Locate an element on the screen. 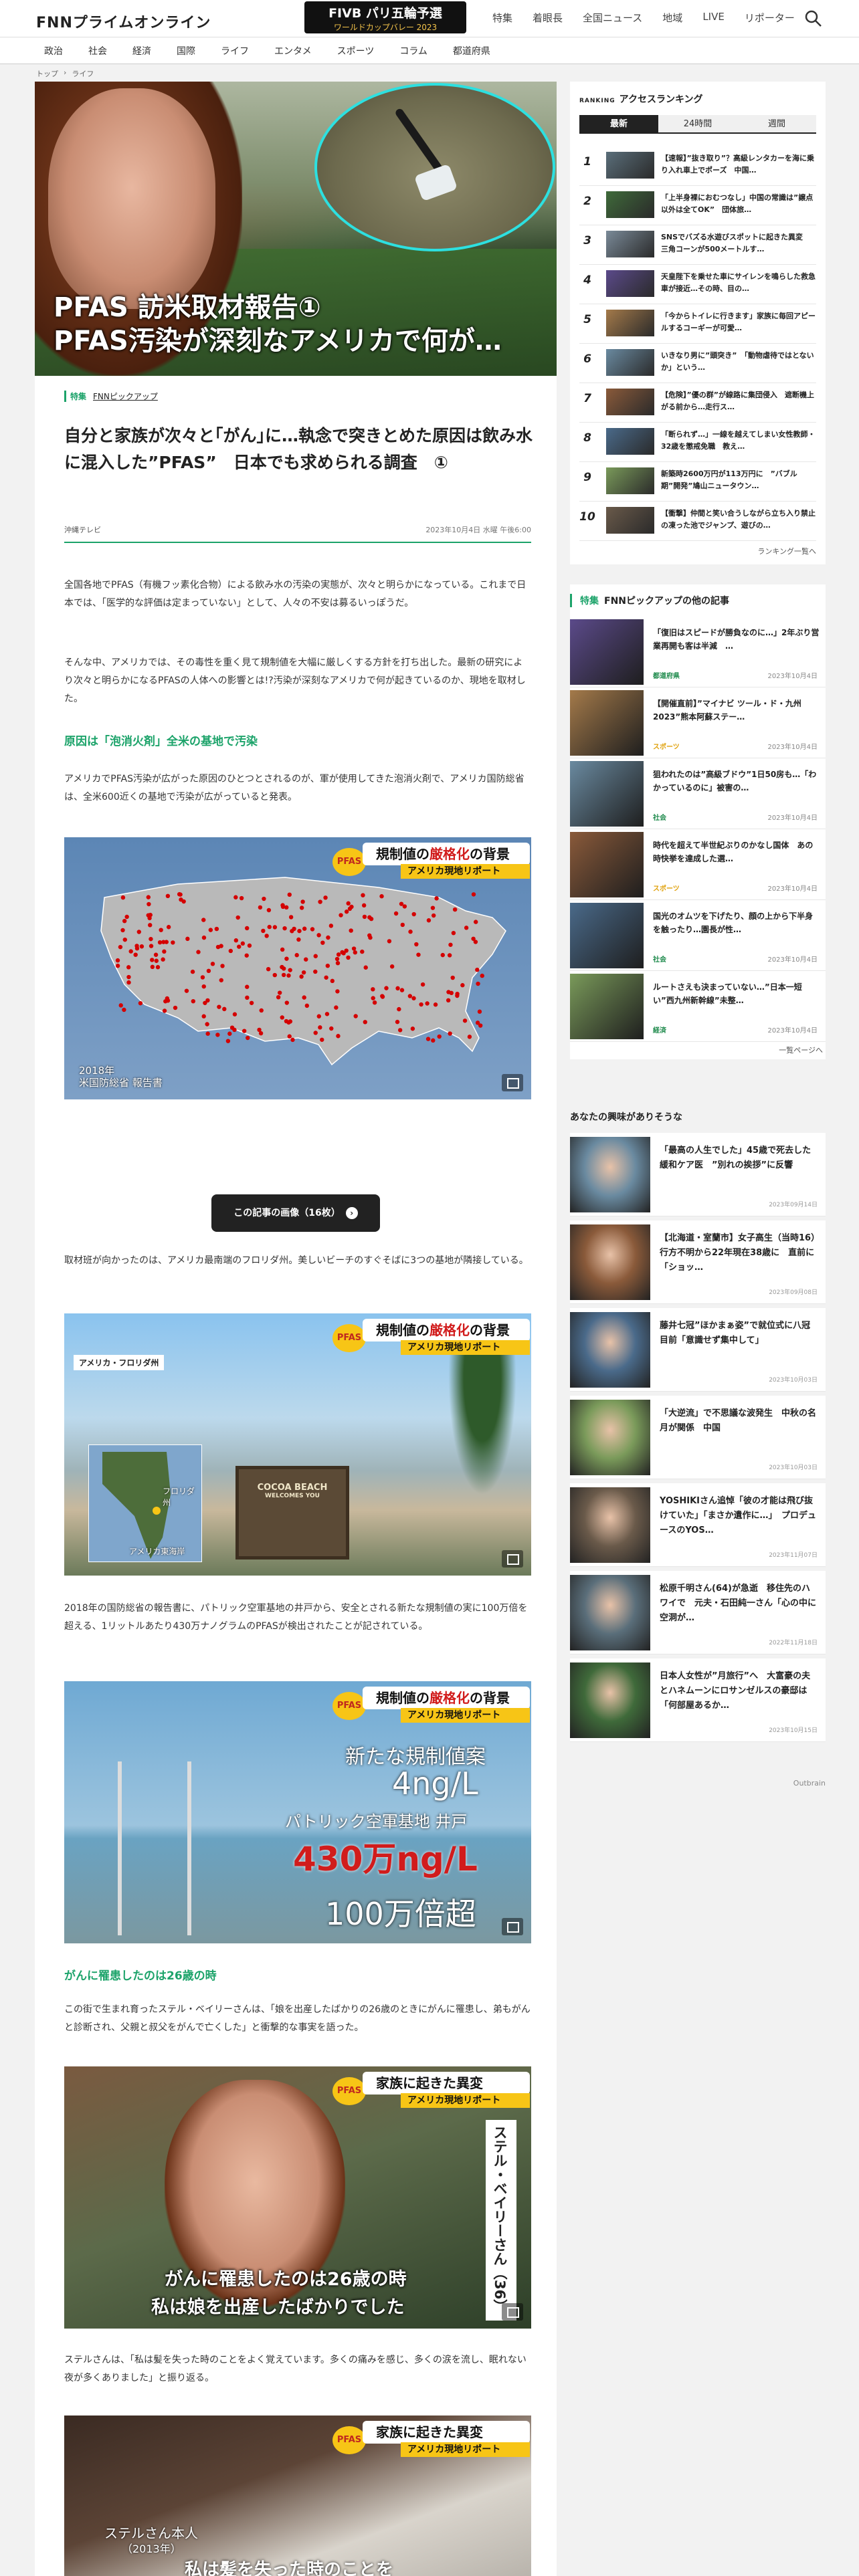 Image resolution: width=859 pixels, height=2576 pixels. ranking-thumbnail is located at coordinates (630, 323).